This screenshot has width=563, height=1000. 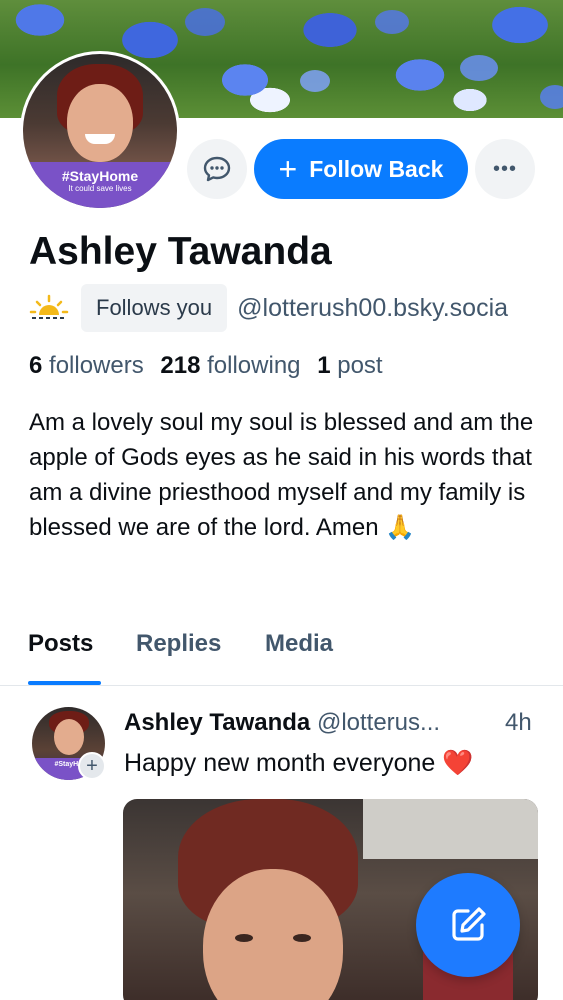 I want to click on sunrise-icon, so click(x=49, y=306).